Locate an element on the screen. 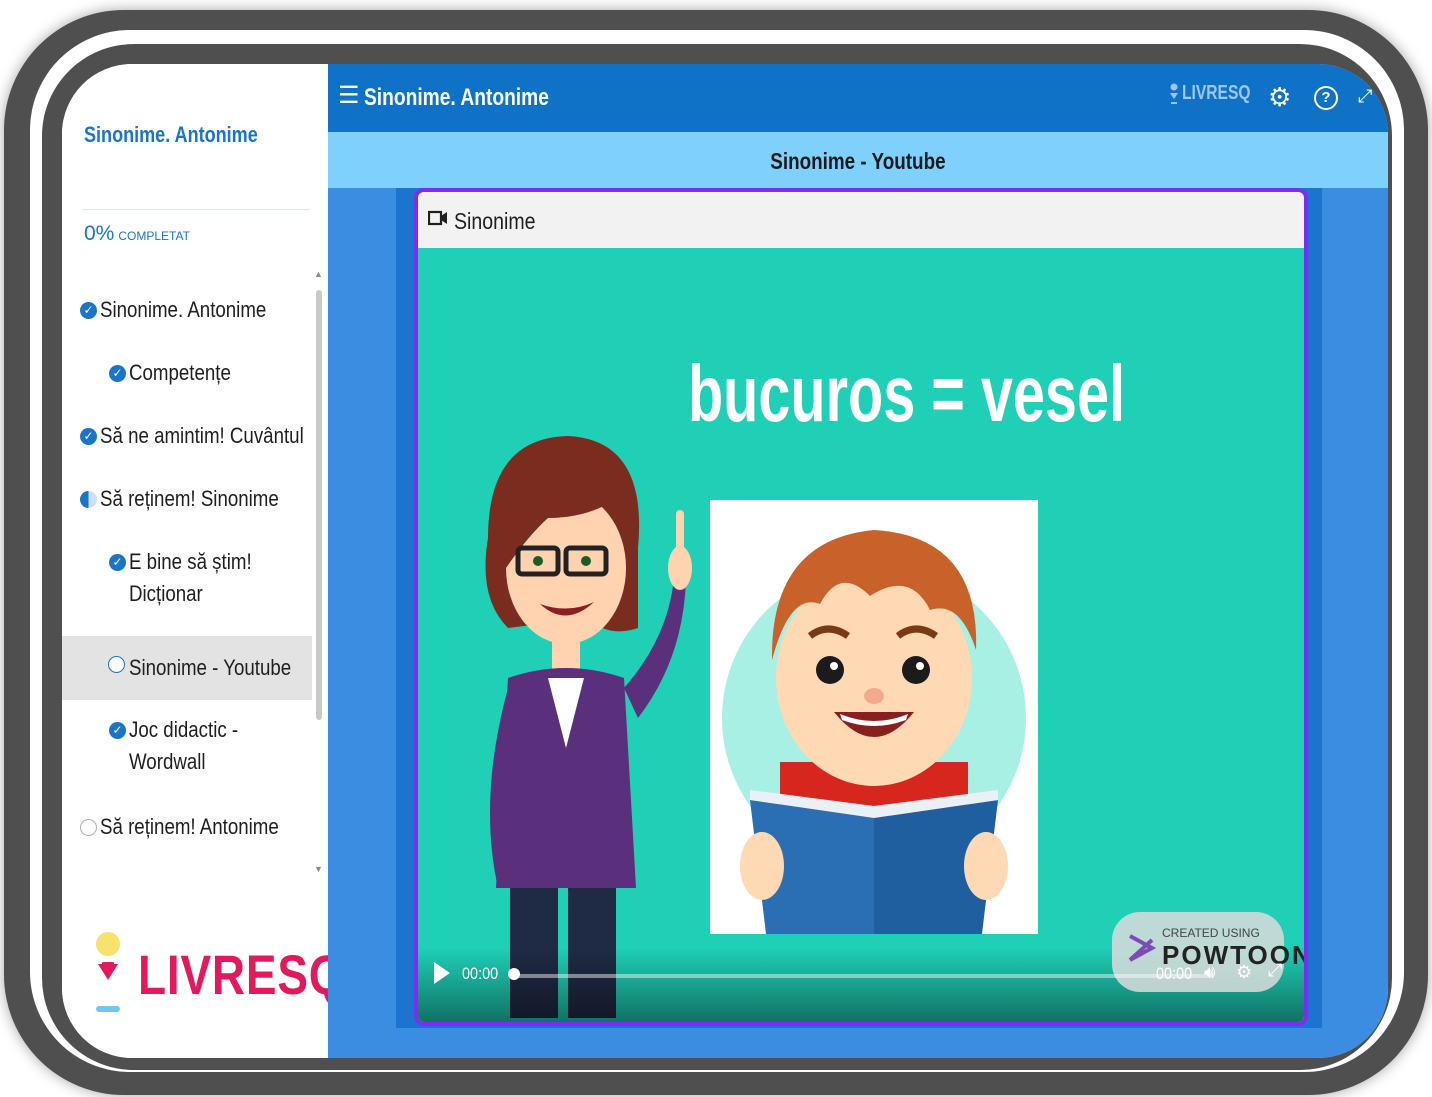 Image resolution: width=1432 pixels, height=1097 pixels. scroll-up-arrow-icon: ▲ is located at coordinates (318, 274).